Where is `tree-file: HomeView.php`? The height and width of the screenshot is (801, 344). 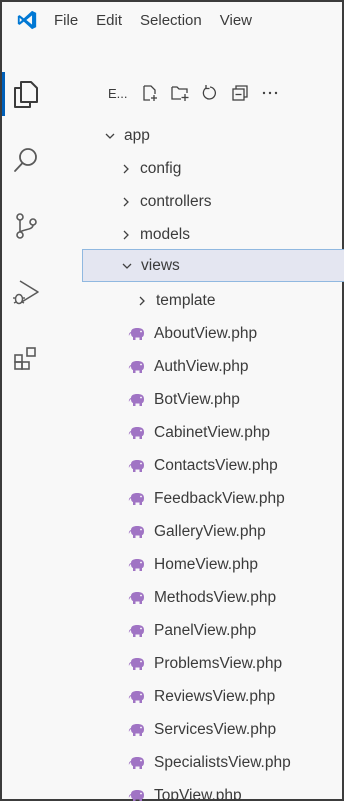
tree-file: HomeView.php is located at coordinates (211, 564).